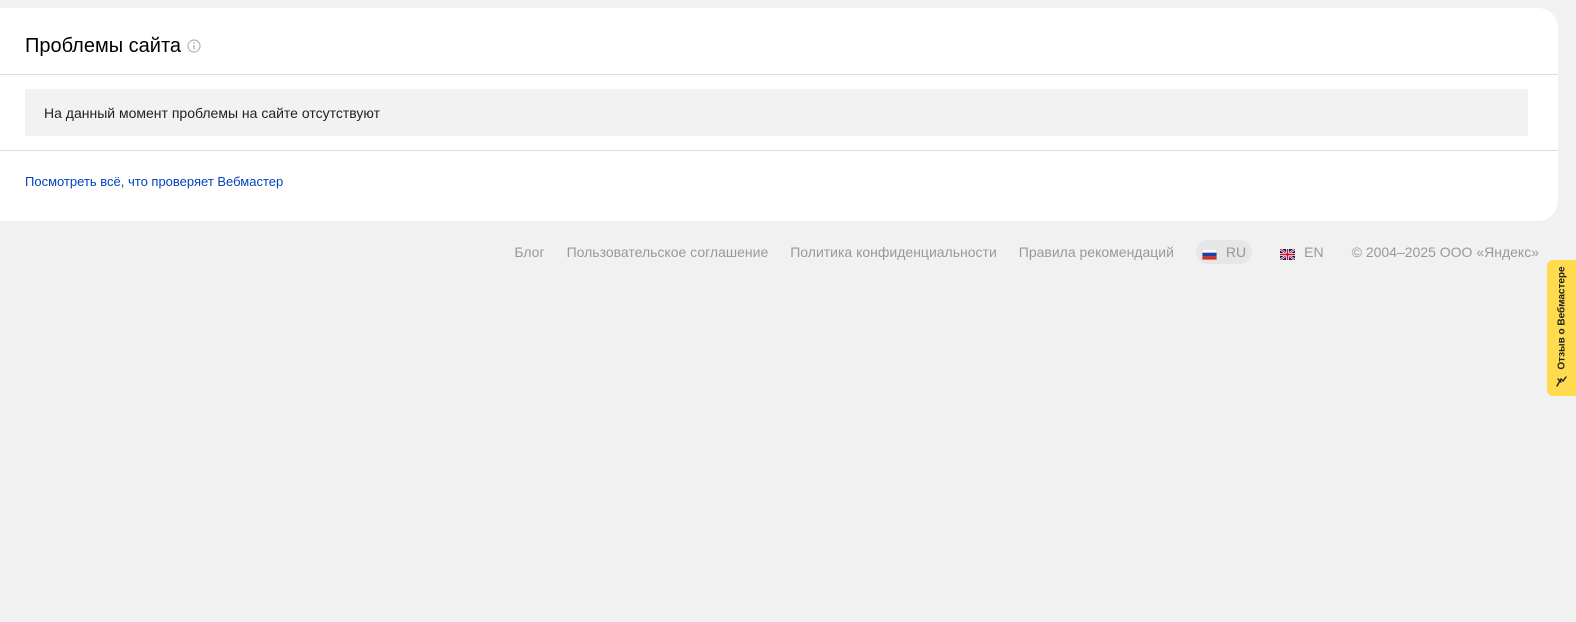 Image resolution: width=1576 pixels, height=622 pixels. What do you see at coordinates (1236, 252) in the screenshot?
I see `language-ru-label: RU` at bounding box center [1236, 252].